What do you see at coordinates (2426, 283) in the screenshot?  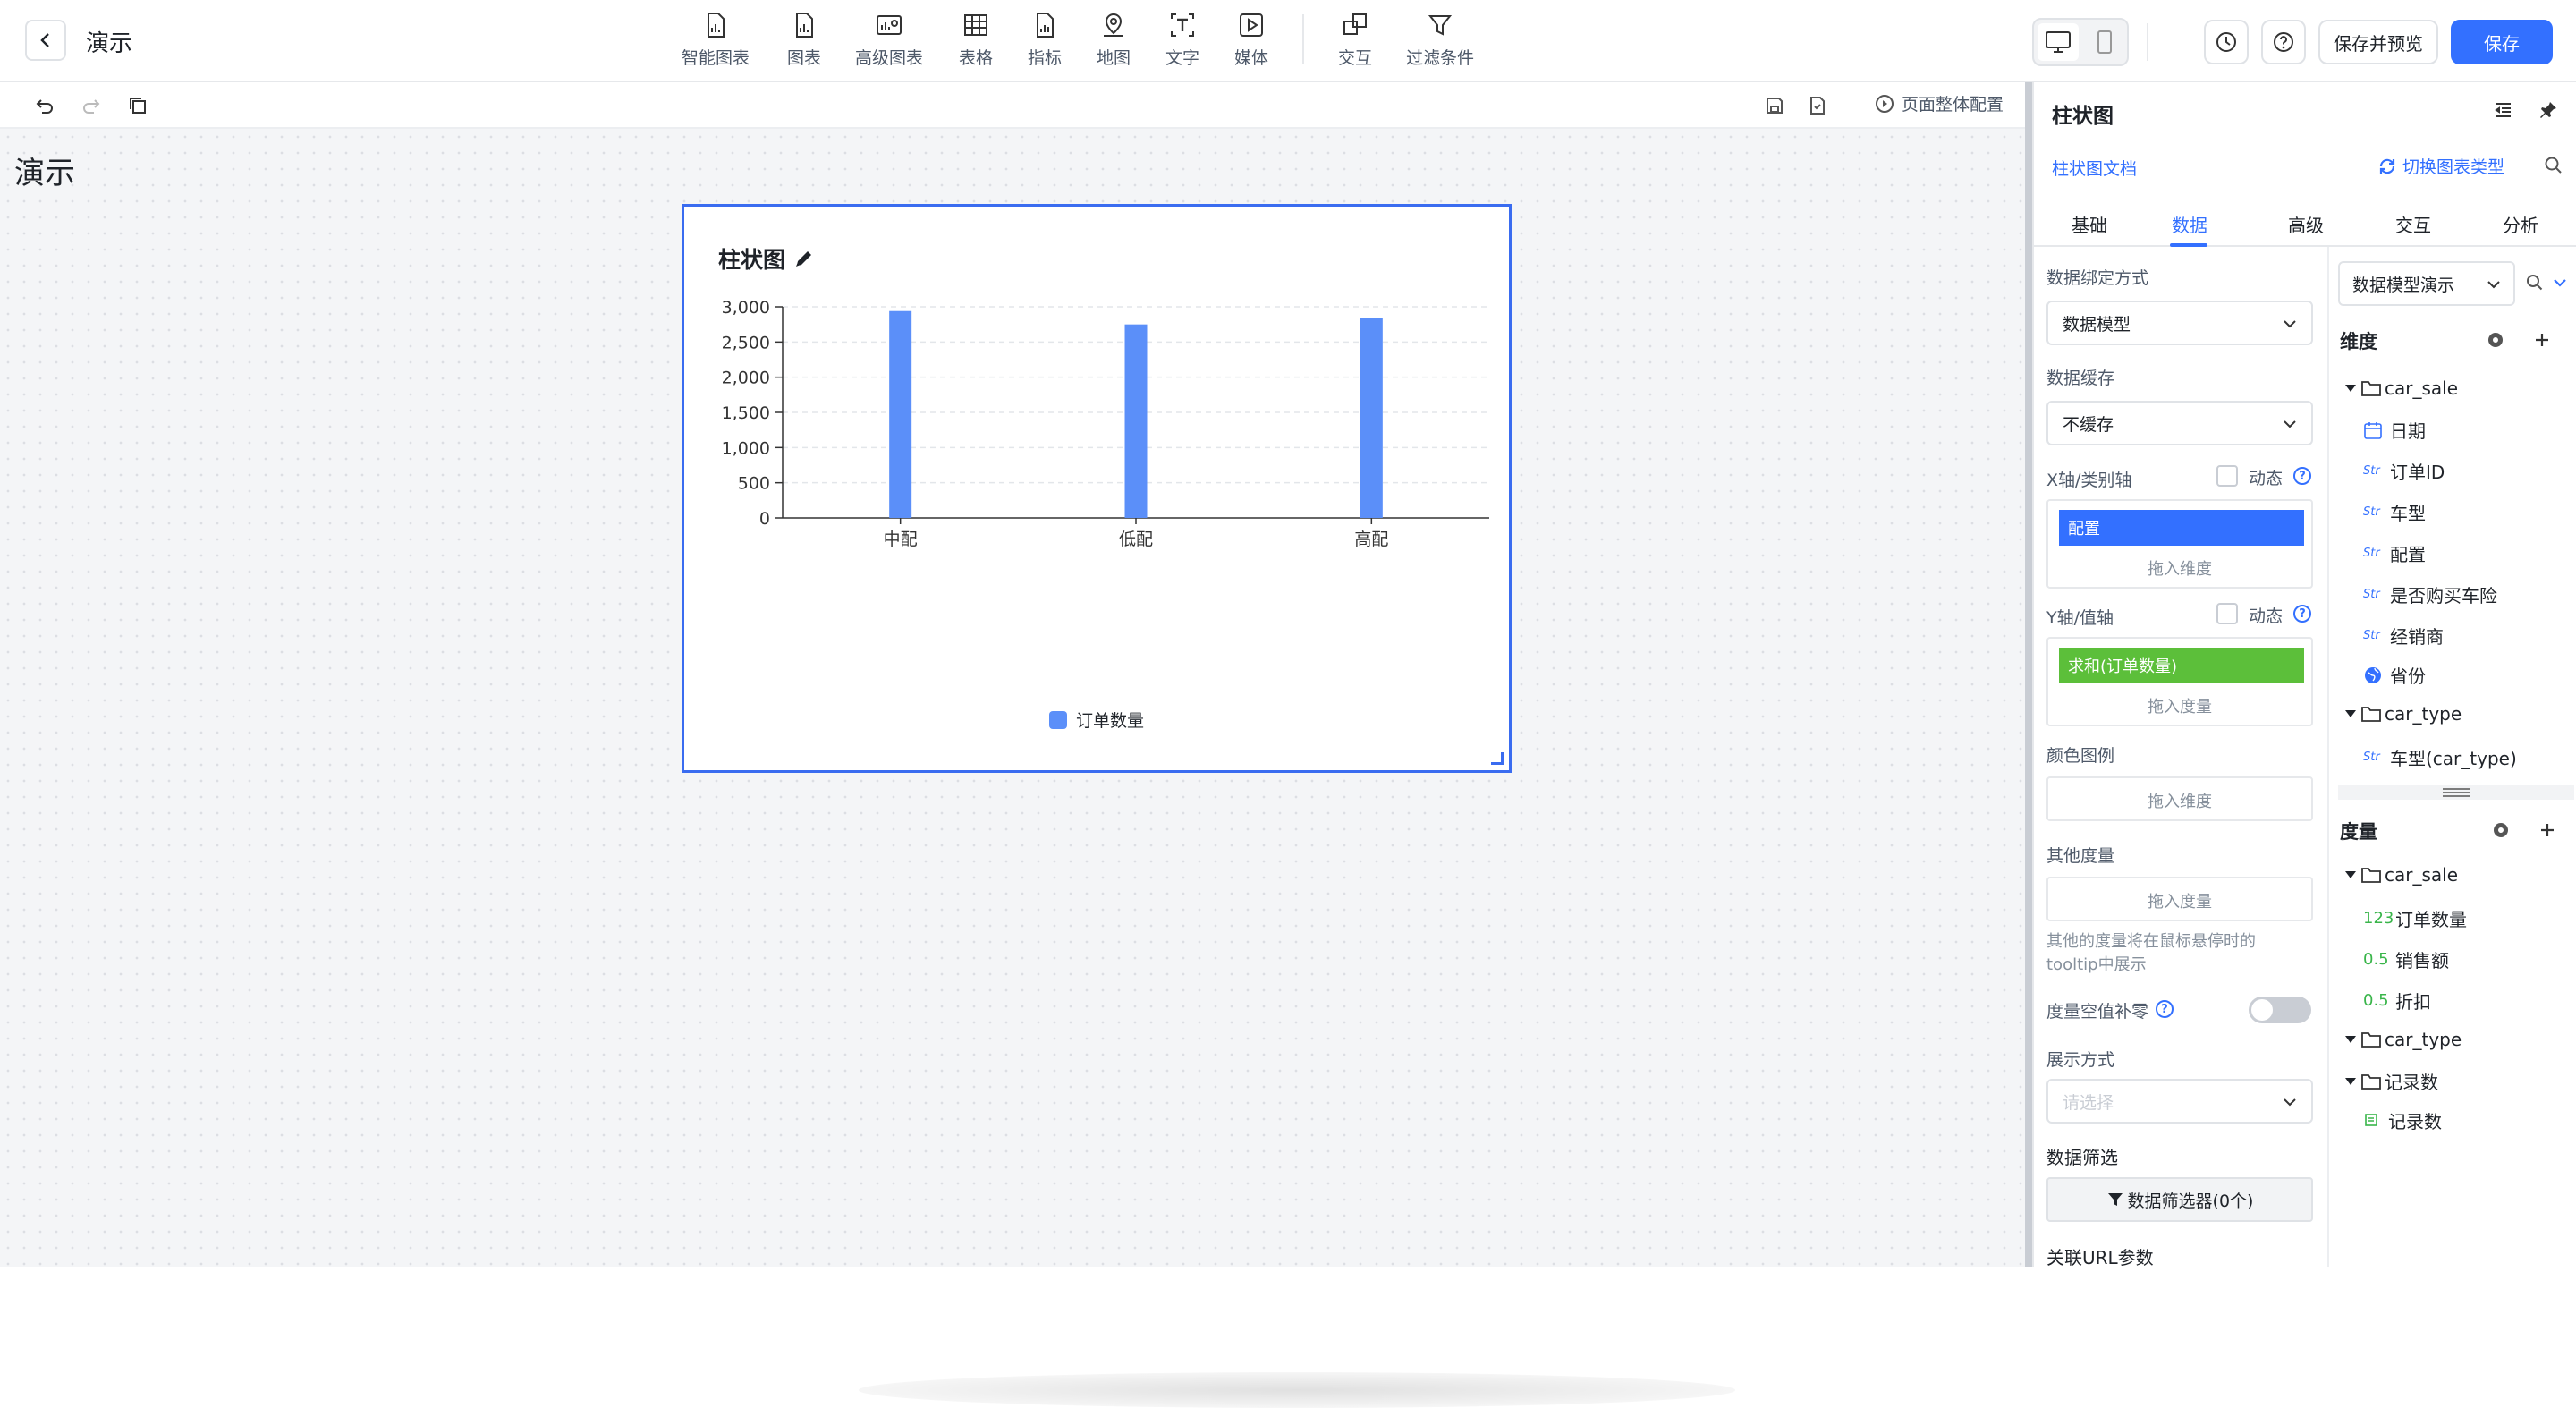 I see `model-select: 数据模型演示` at bounding box center [2426, 283].